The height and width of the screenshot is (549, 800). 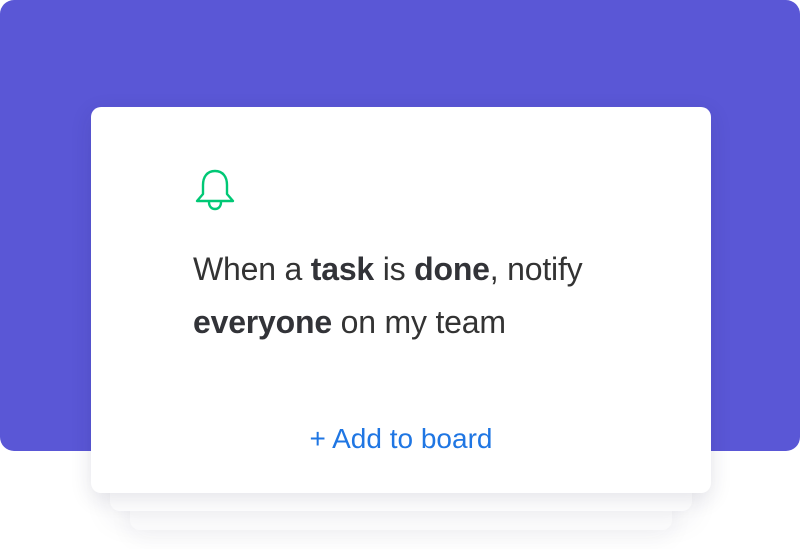 I want to click on add-to-board-button: + Add to board, so click(x=401, y=439).